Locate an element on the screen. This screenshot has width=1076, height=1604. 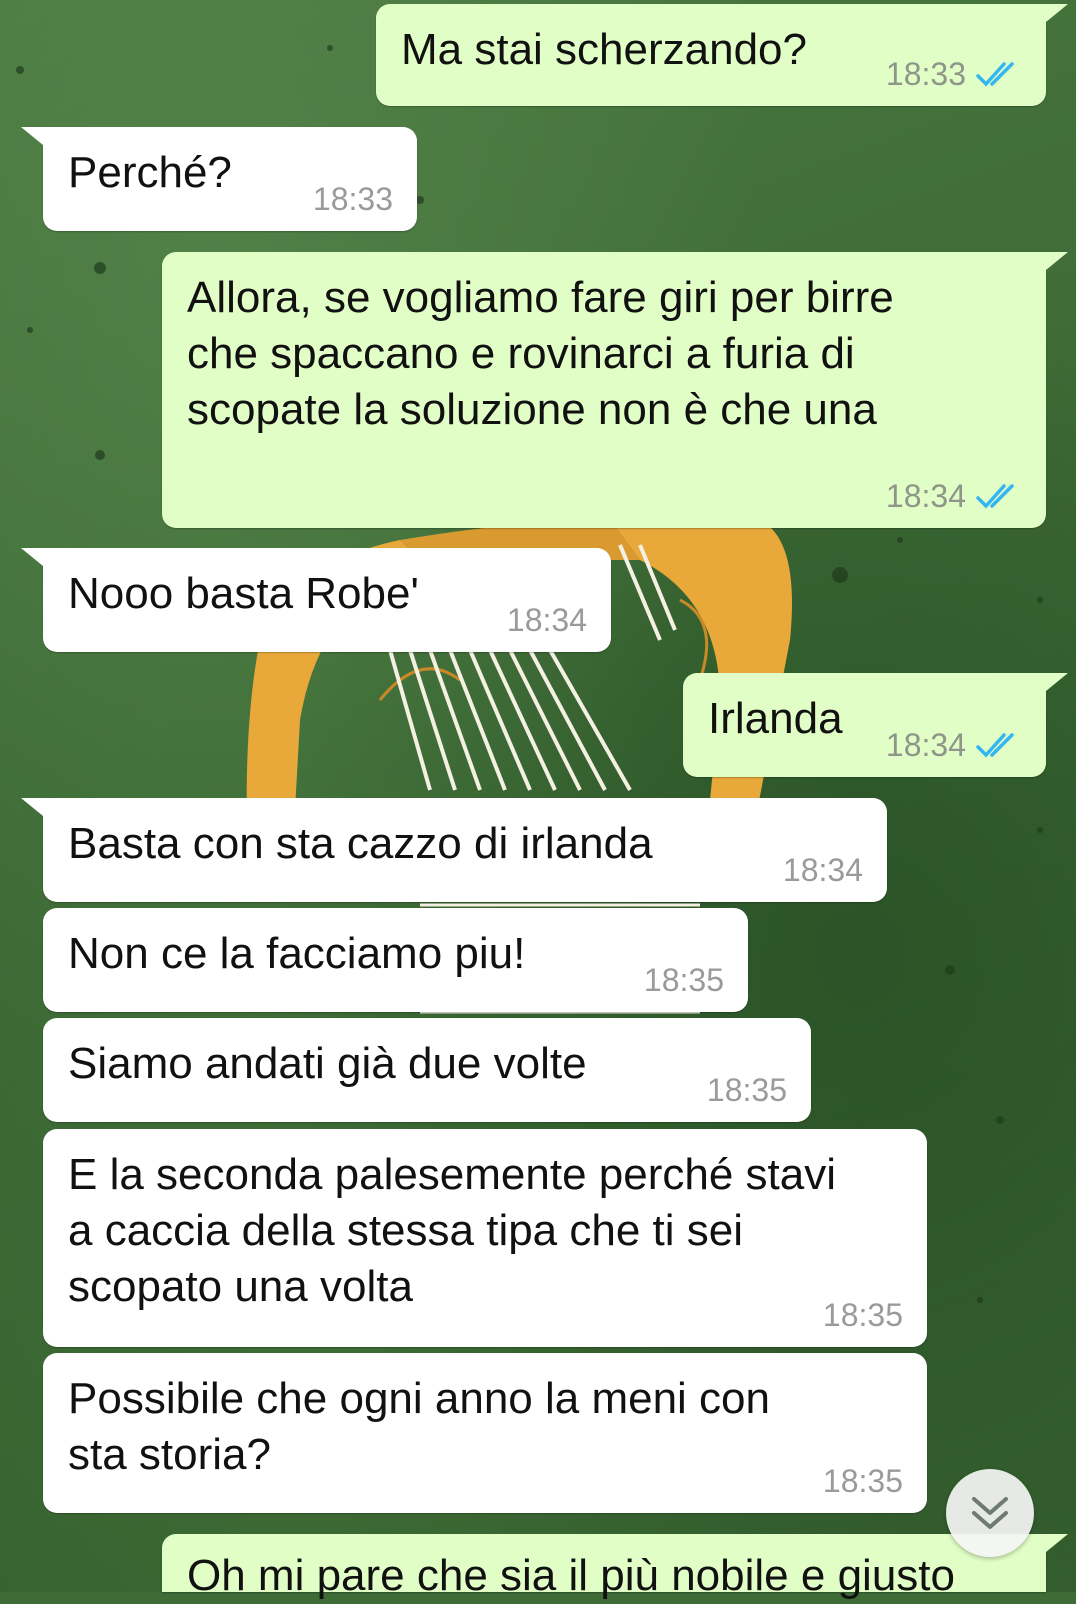
outgoing-message: Irlanda 18:34 is located at coordinates (875, 725).